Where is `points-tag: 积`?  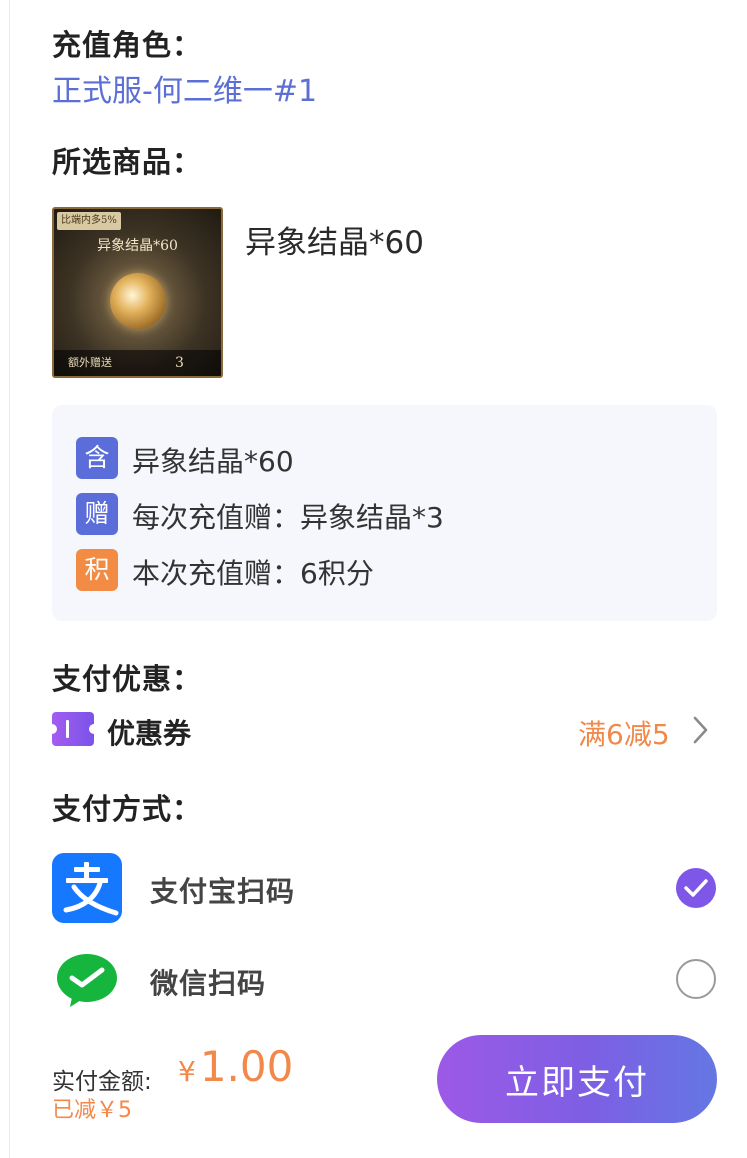
points-tag: 积 is located at coordinates (97, 570).